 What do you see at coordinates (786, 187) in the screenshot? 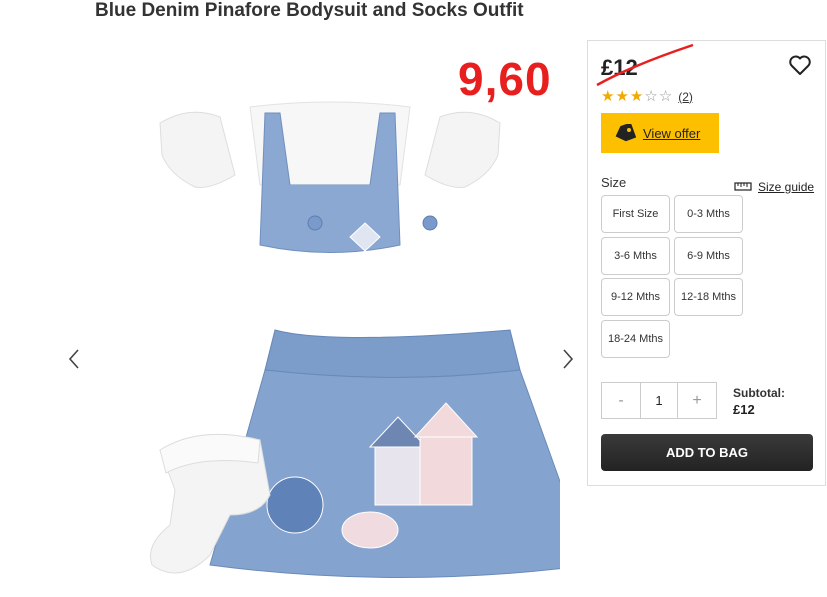
I see `size-guide-label: Size guide` at bounding box center [786, 187].